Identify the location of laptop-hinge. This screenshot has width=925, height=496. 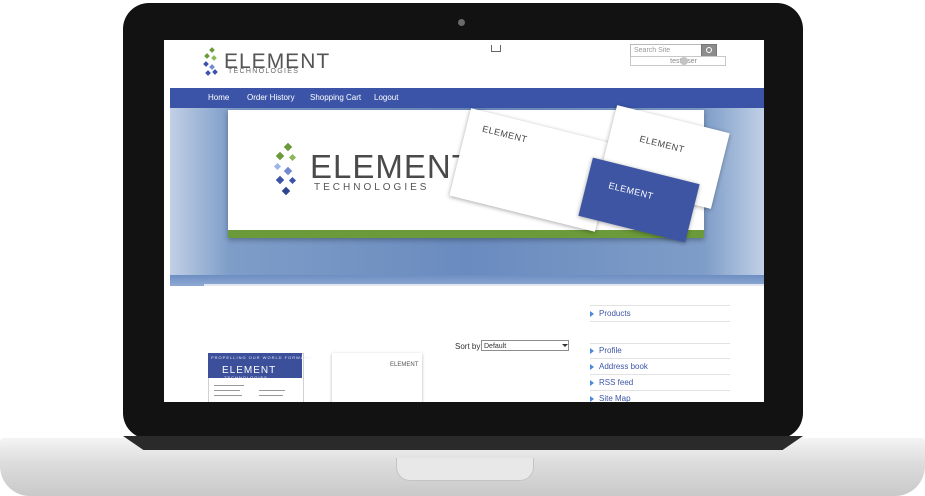
(463, 443).